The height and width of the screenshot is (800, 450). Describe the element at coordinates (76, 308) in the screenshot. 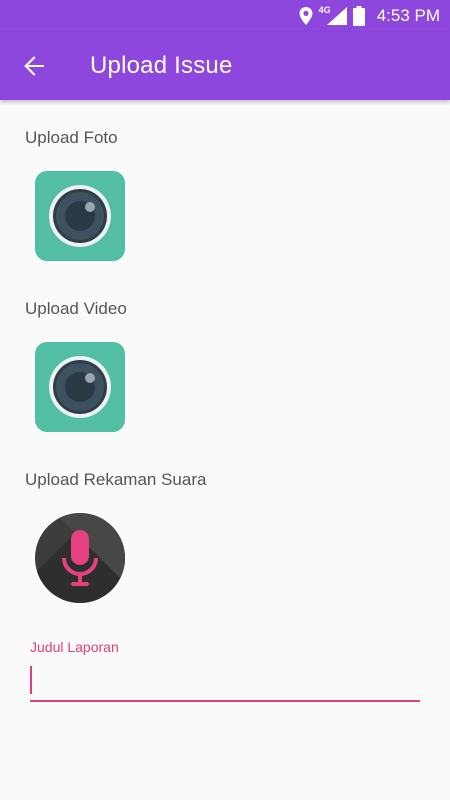

I see `video-section-label: Upload Video` at that location.